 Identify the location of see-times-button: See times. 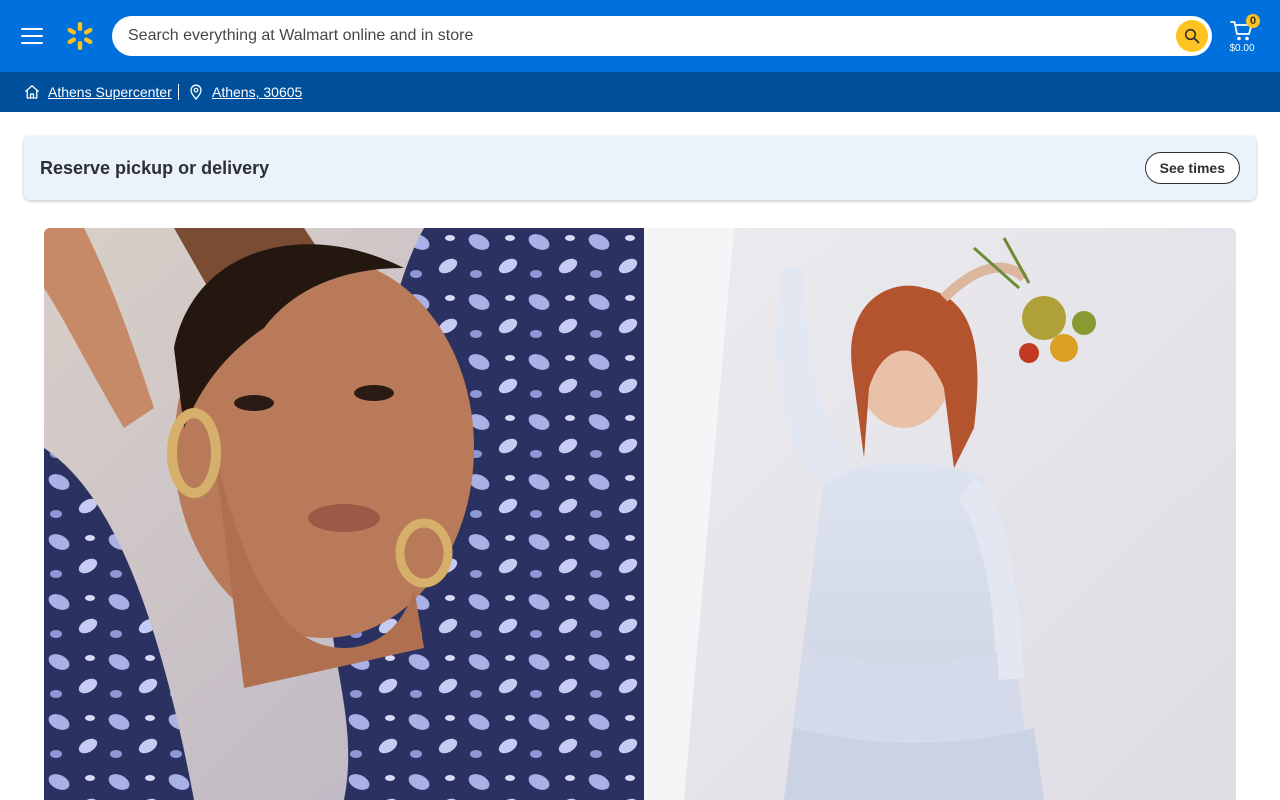
(1192, 168).